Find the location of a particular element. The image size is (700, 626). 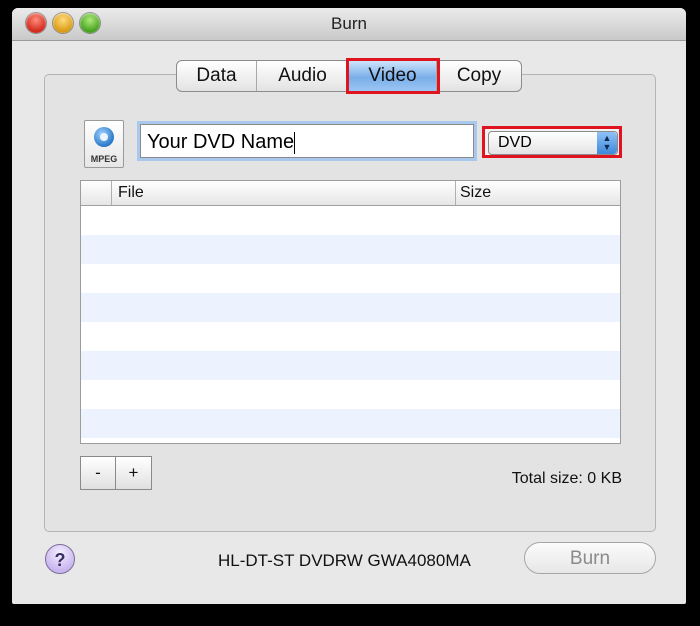

format-select: DVD ▲ ▼ is located at coordinates (553, 143).